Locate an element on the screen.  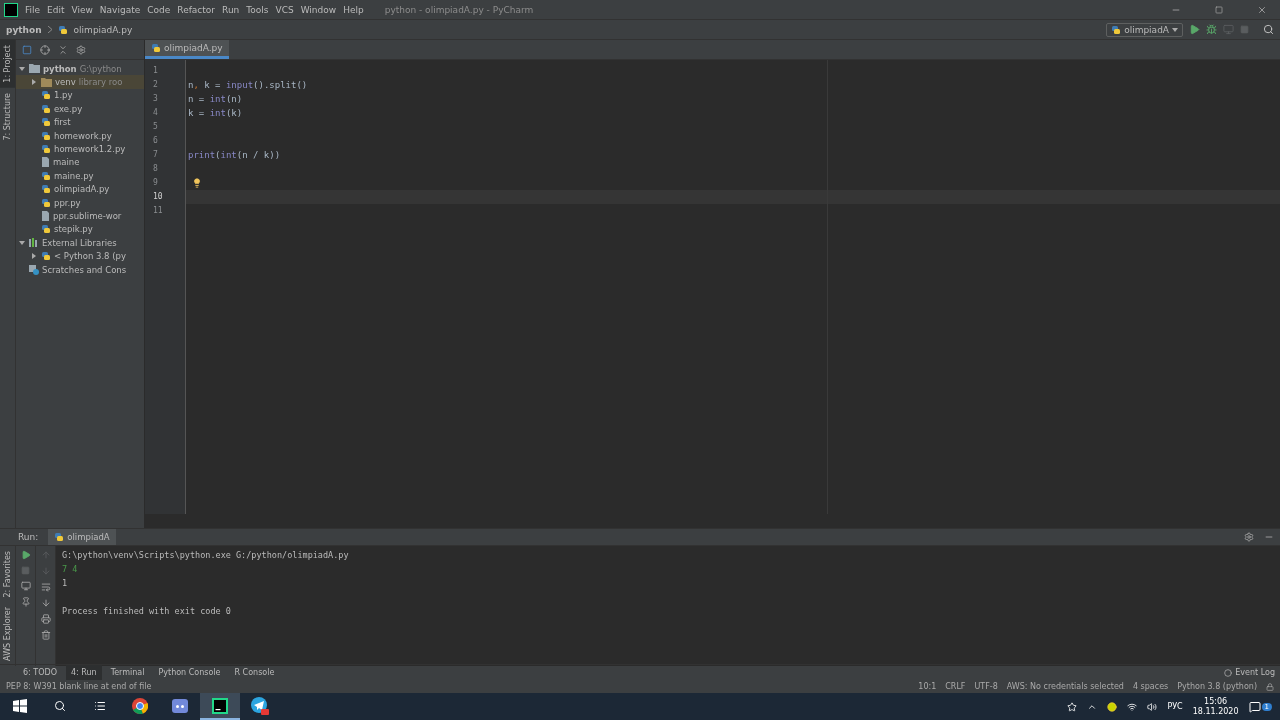
print-icon is located at coordinates (45, 619).